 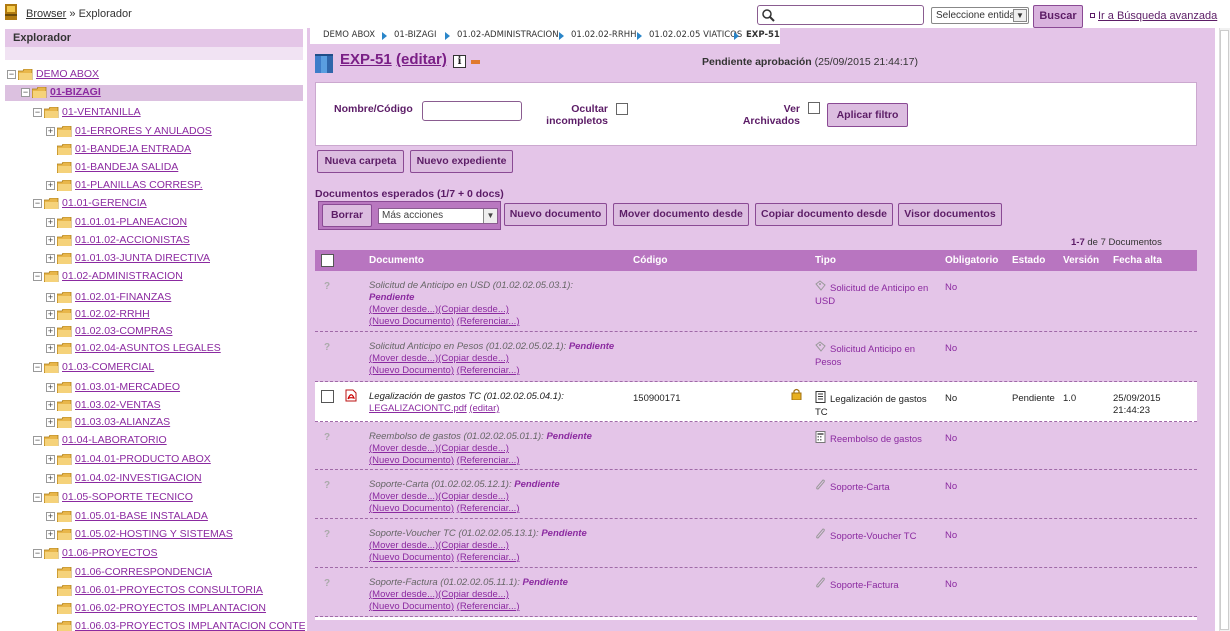 I want to click on info-icon: i, so click(x=459, y=61).